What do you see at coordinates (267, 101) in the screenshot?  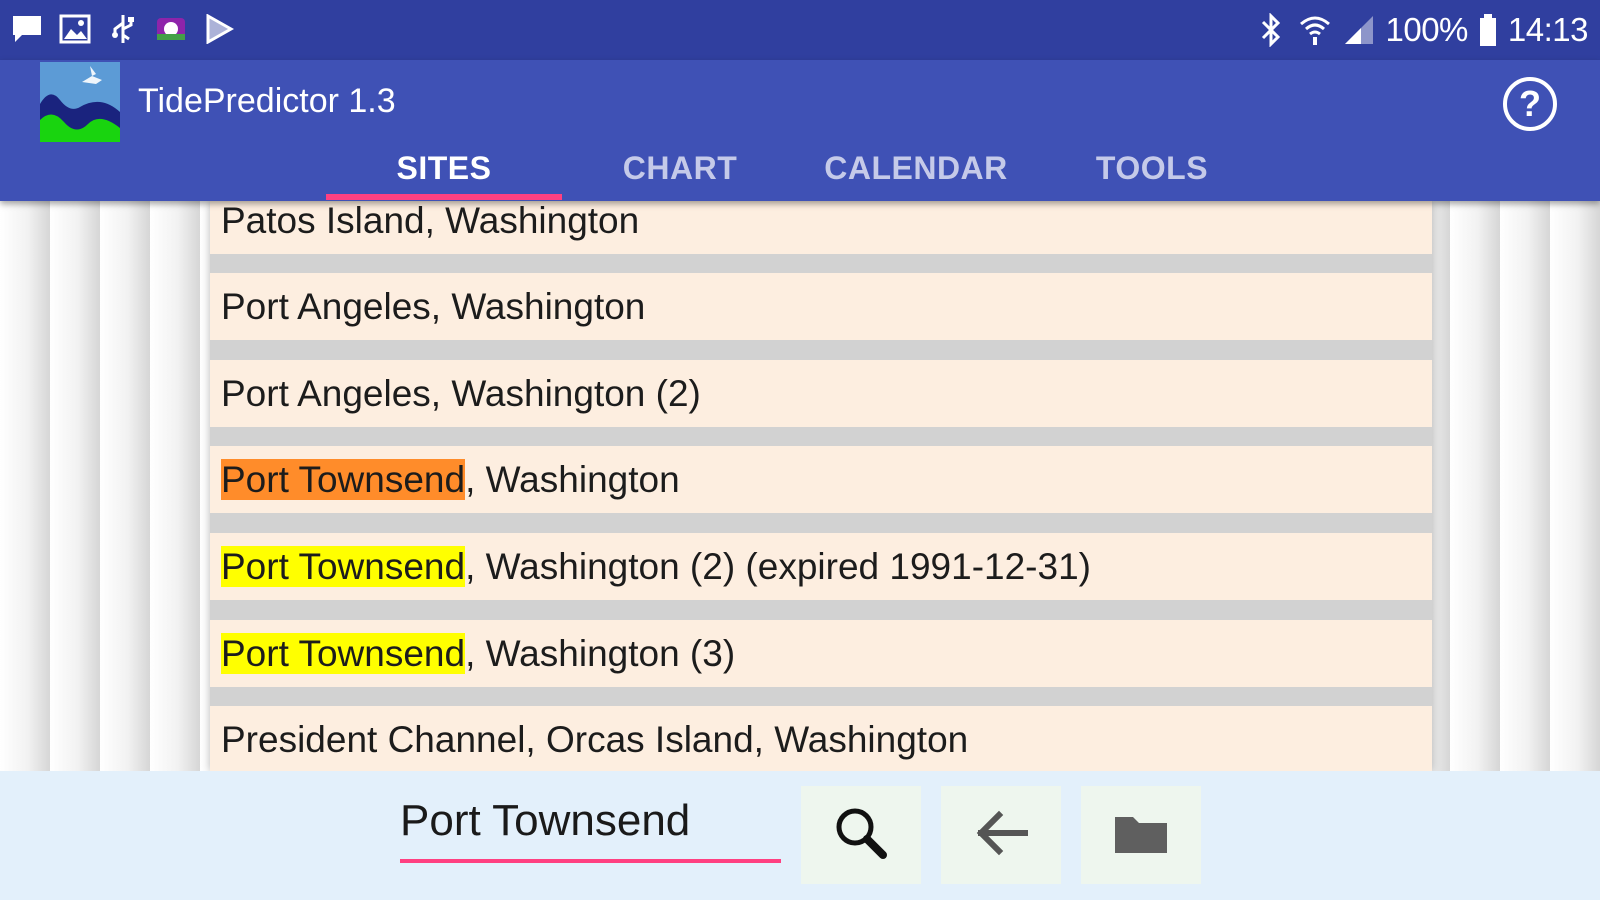 I see `app-title: TidePredictor 1.3` at bounding box center [267, 101].